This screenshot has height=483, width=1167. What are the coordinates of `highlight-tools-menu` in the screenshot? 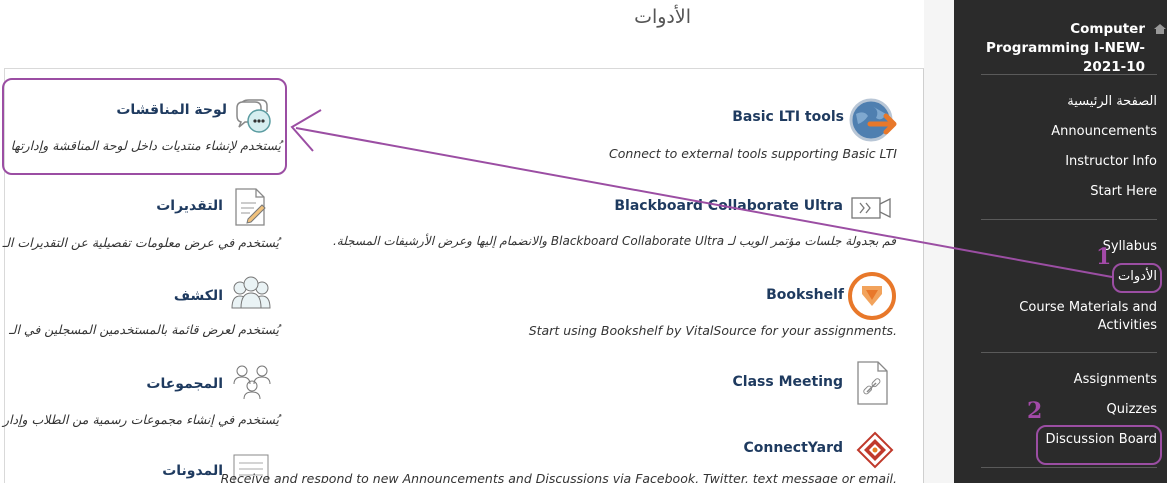 It's located at (1137, 278).